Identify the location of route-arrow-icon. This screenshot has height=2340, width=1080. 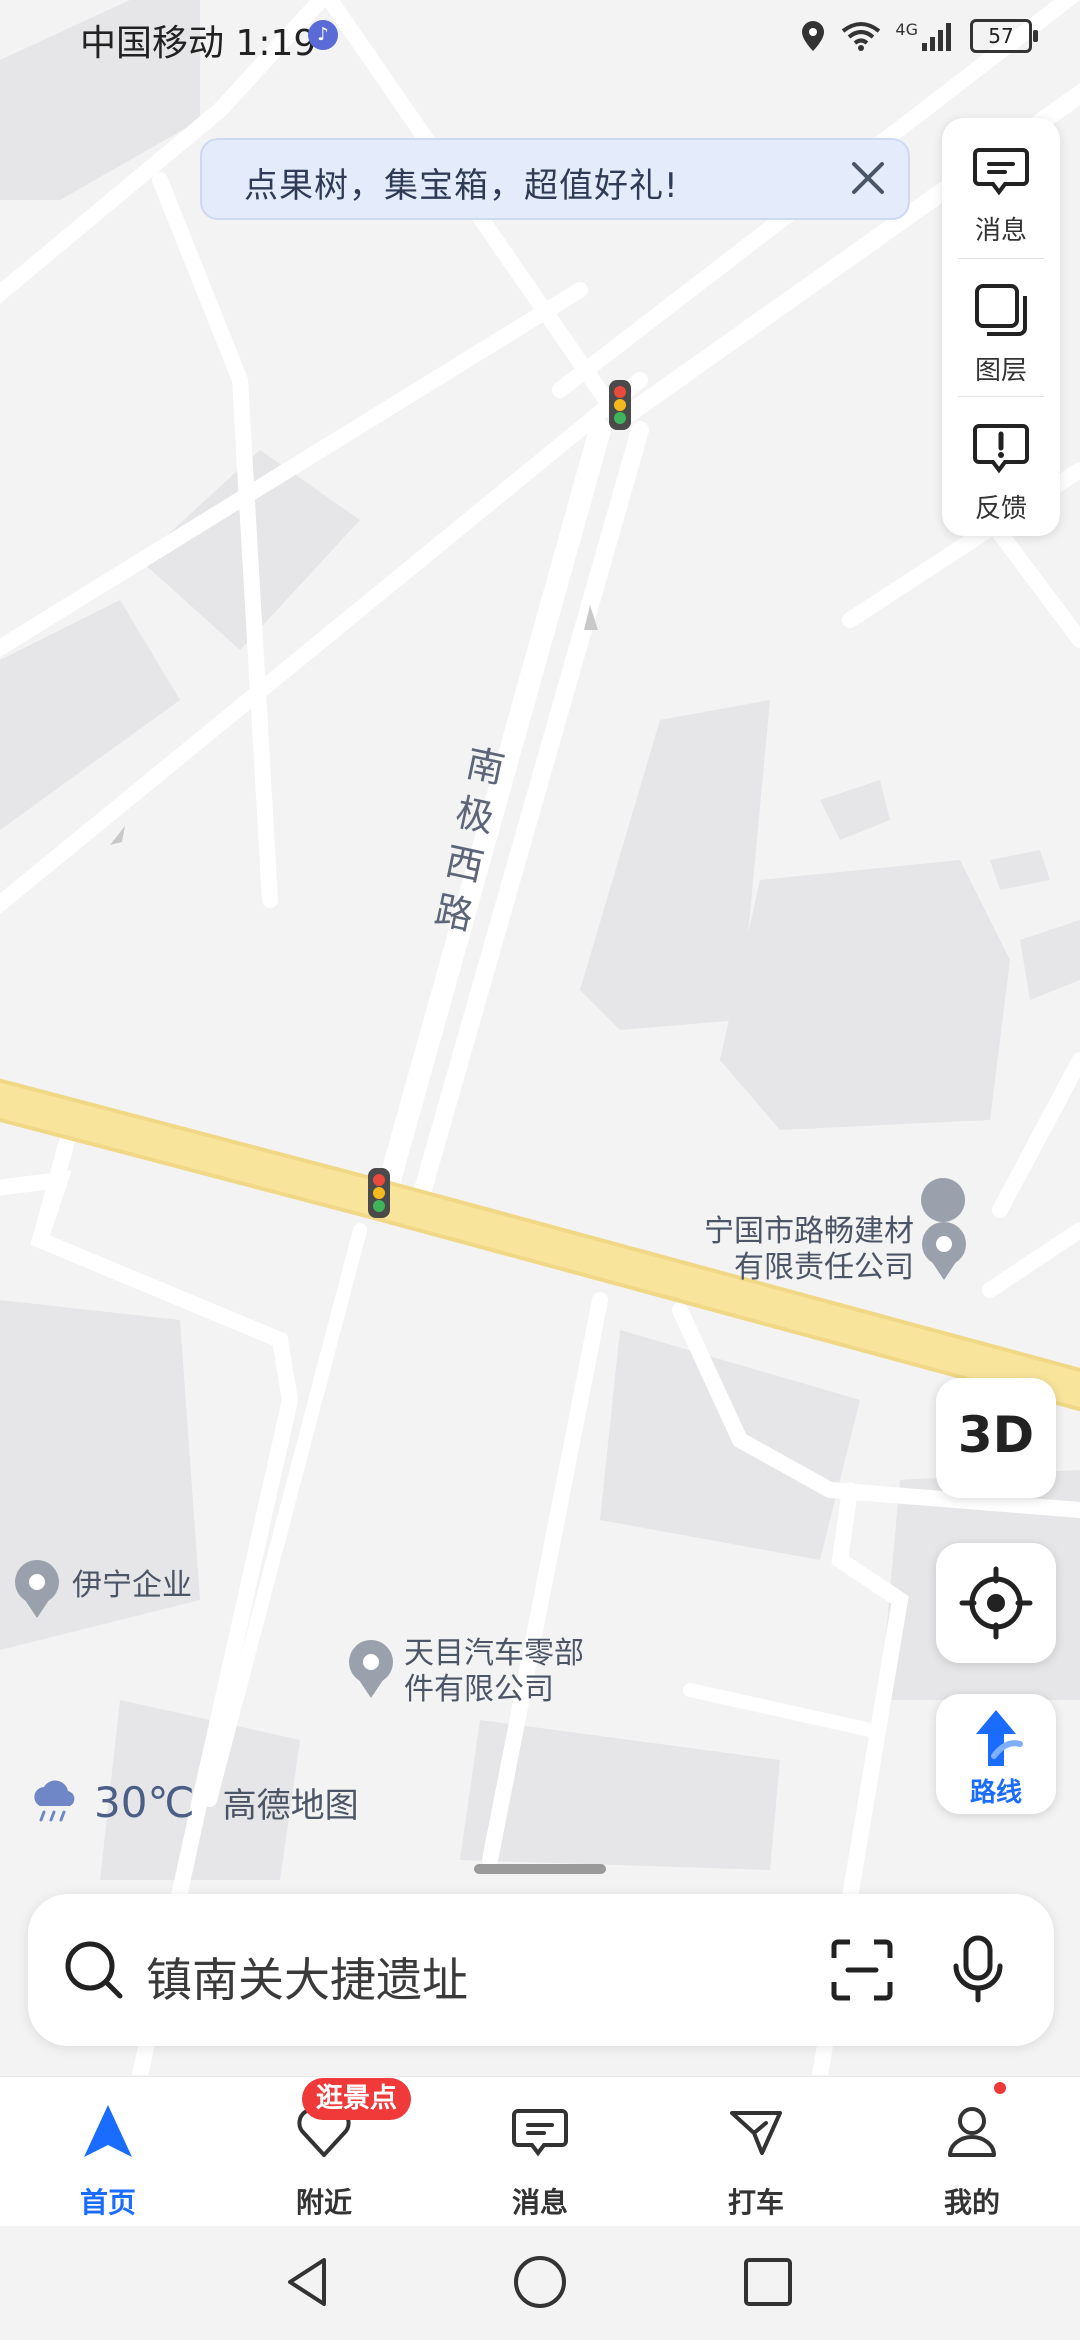
(999, 1738).